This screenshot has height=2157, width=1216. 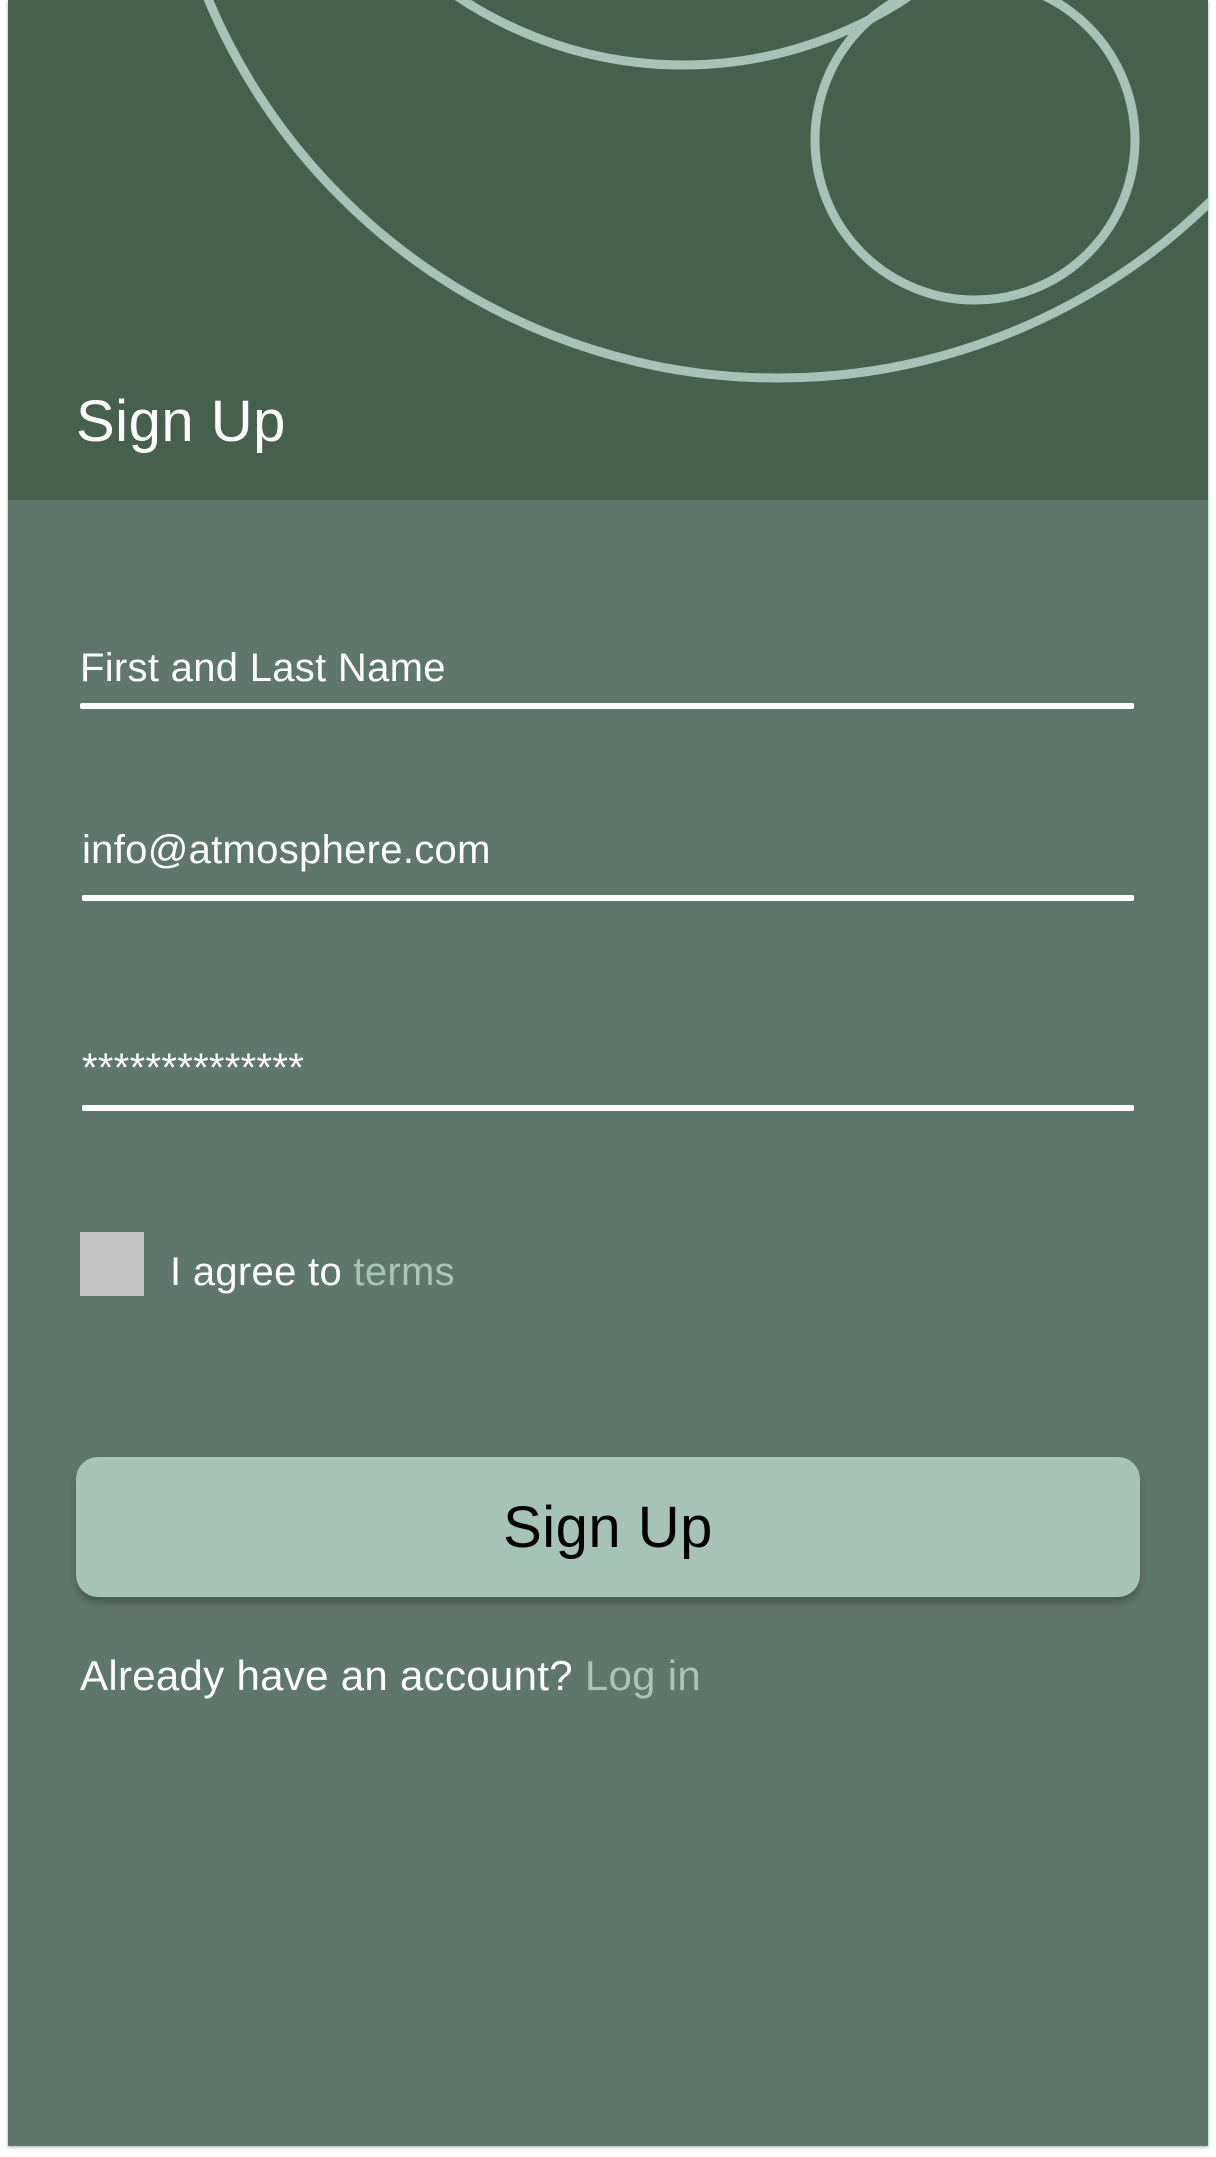 What do you see at coordinates (181, 421) in the screenshot?
I see `page-title: Sign Up` at bounding box center [181, 421].